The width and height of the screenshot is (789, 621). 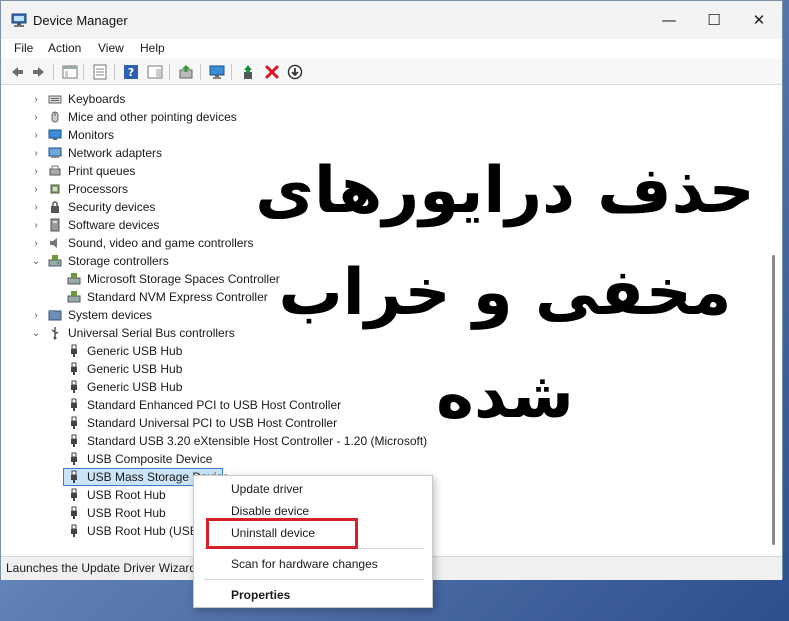 I want to click on title-bar: Device Manager — ☐ ✕, so click(x=391, y=20).